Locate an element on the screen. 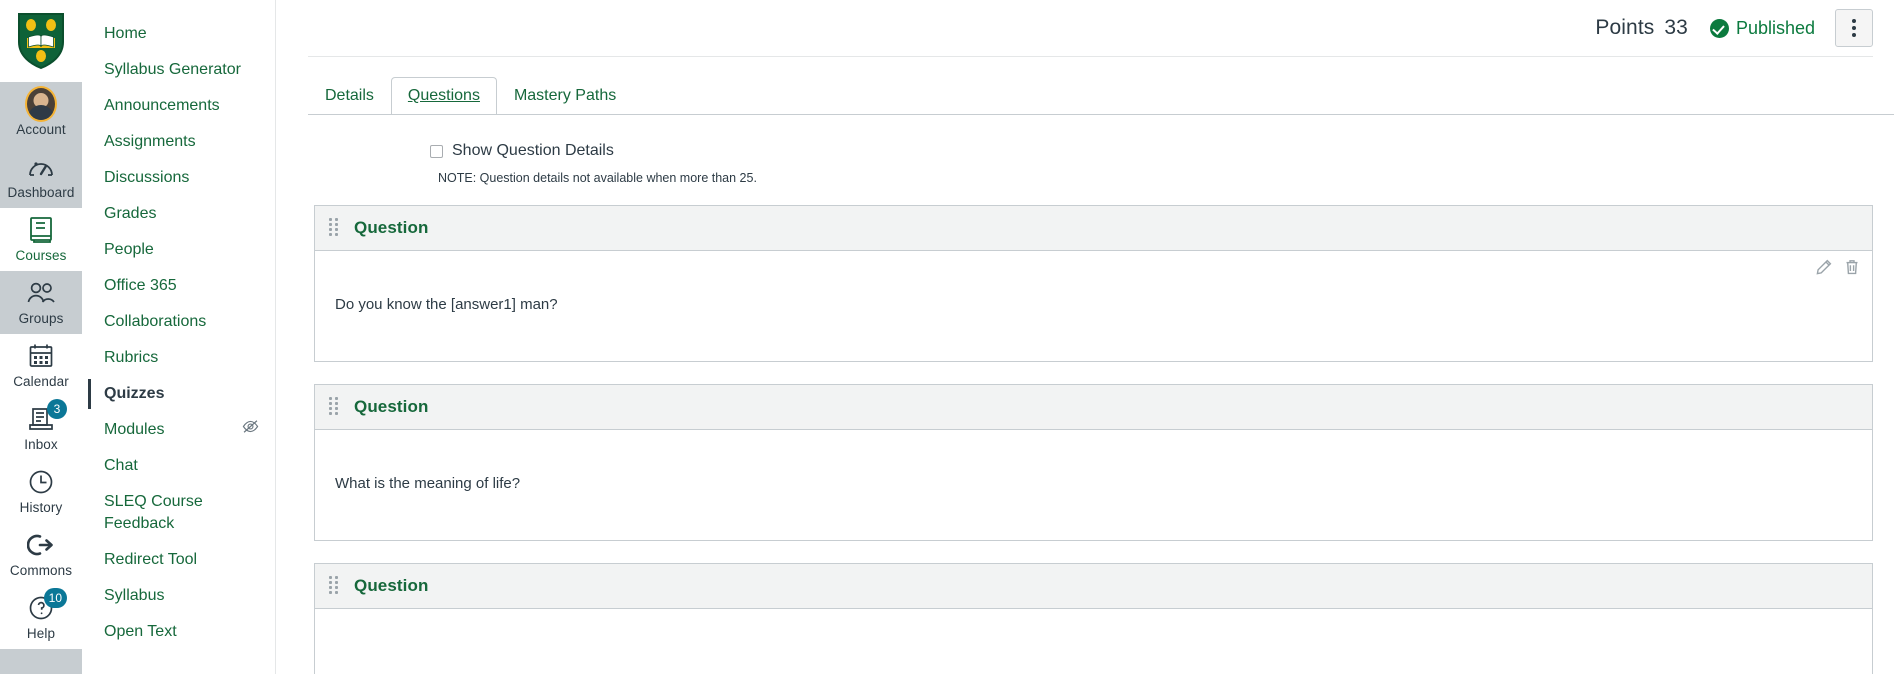 This screenshot has height=674, width=1894. course-nav-item-grades: Grades is located at coordinates (178, 214).